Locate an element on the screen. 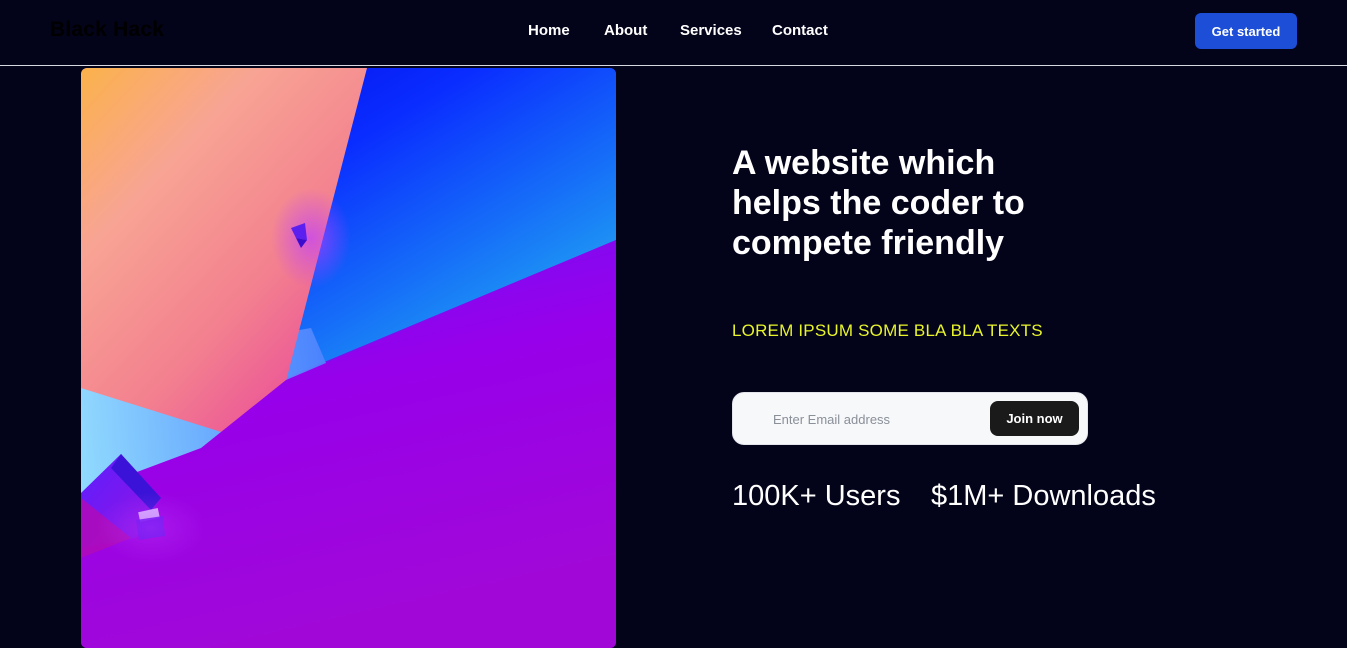 The width and height of the screenshot is (1347, 648). get-started-button: Get started is located at coordinates (1246, 31).